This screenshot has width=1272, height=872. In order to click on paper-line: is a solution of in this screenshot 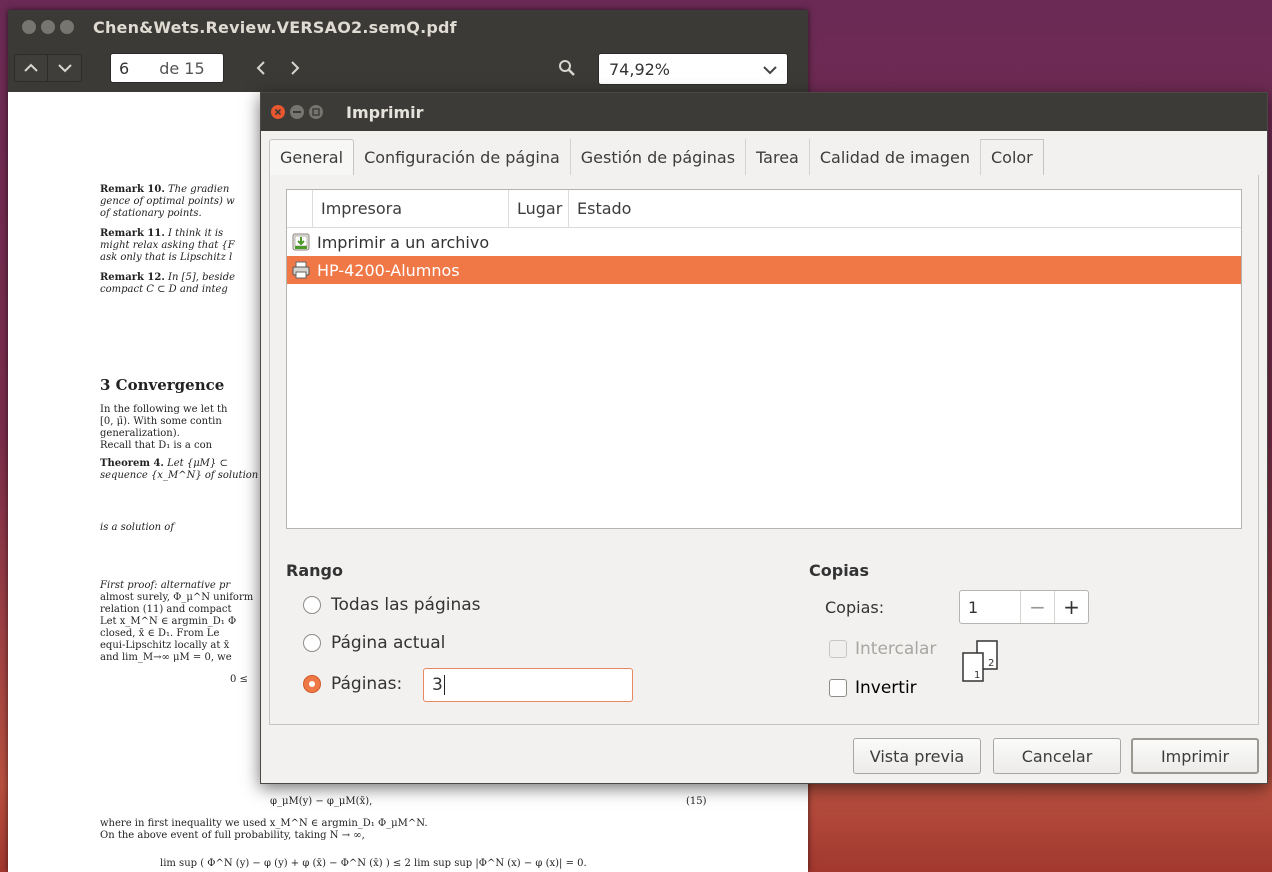, I will do `click(137, 527)`.